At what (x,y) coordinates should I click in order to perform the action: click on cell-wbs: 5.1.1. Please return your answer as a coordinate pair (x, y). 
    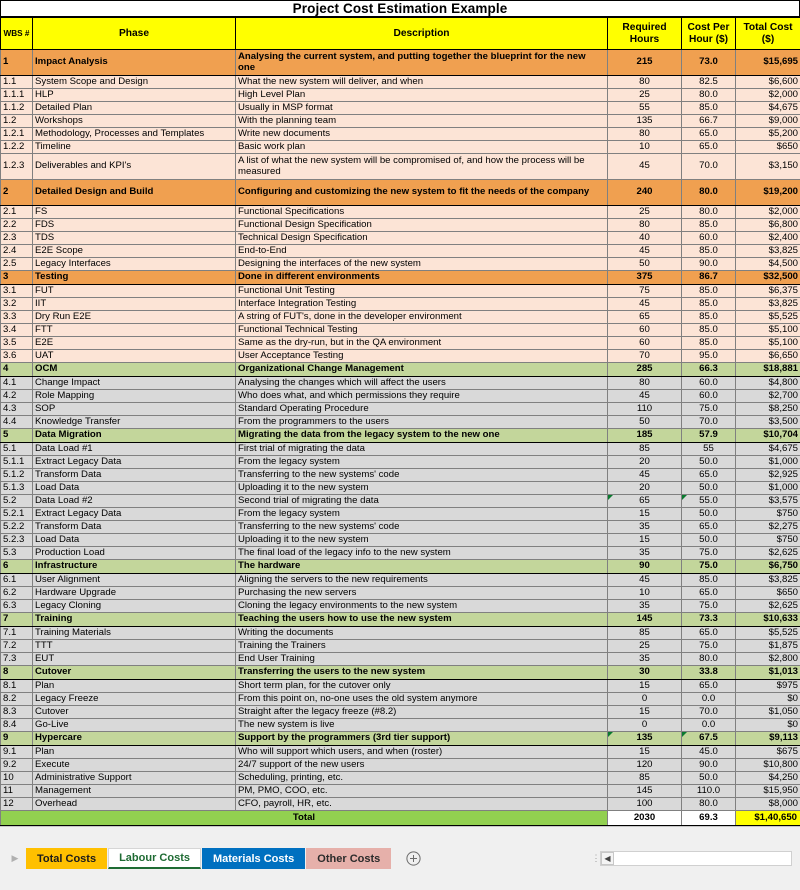
    Looking at the image, I should click on (16, 462).